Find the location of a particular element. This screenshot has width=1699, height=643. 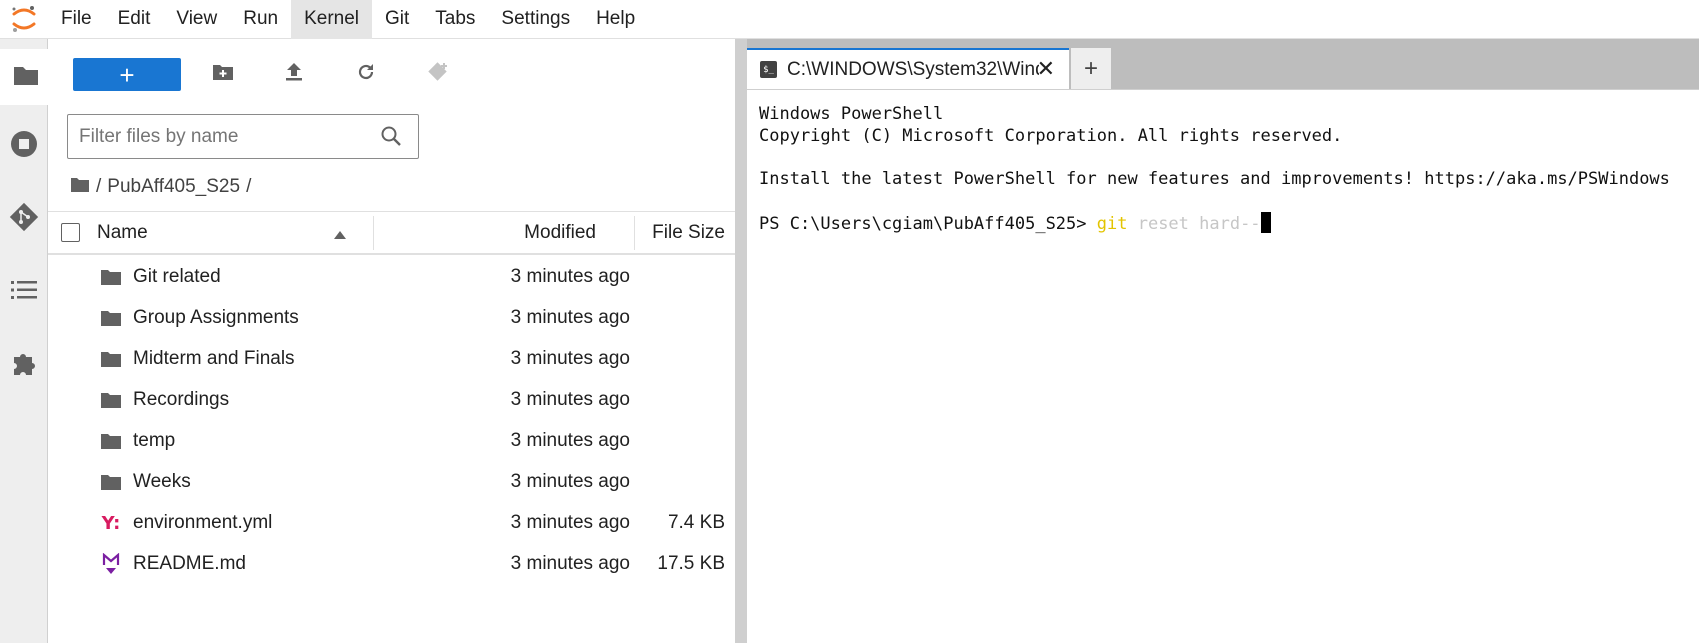

file-list-header: Name Modified File Size is located at coordinates (391, 233).